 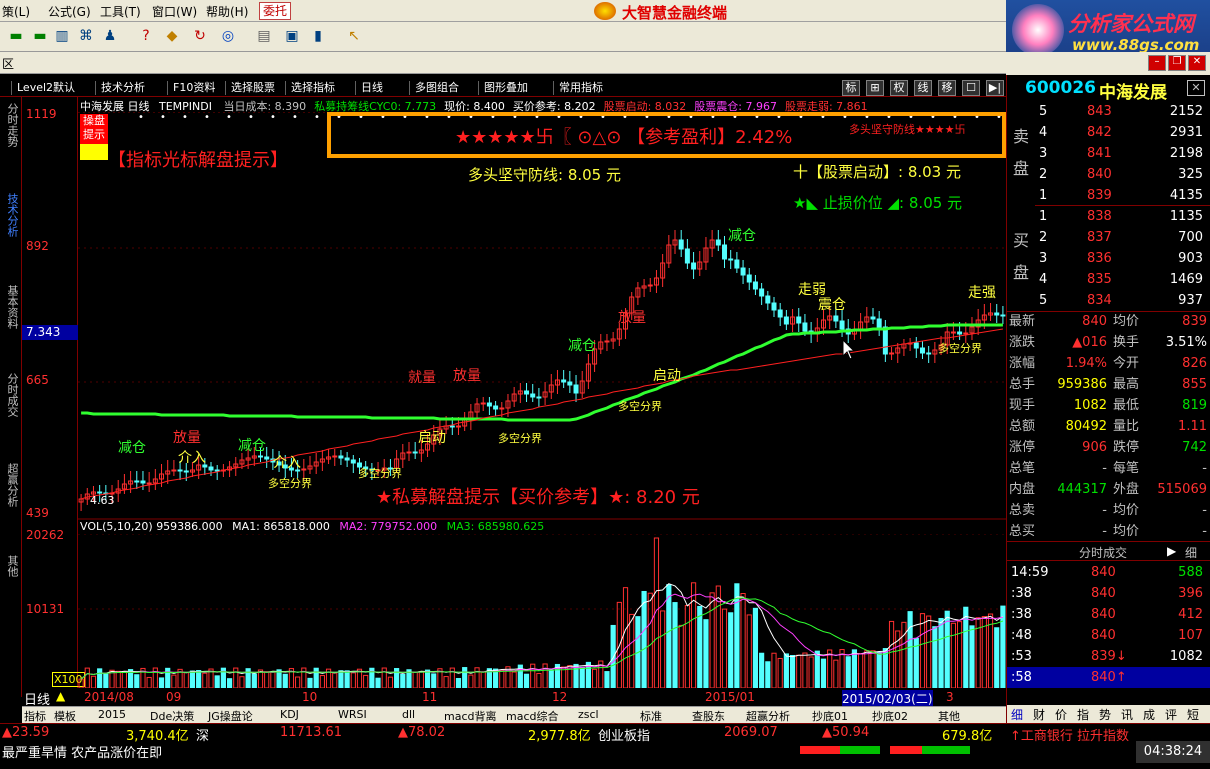 What do you see at coordinates (651, 716) in the screenshot?
I see `indicator-tab-11: 标准` at bounding box center [651, 716].